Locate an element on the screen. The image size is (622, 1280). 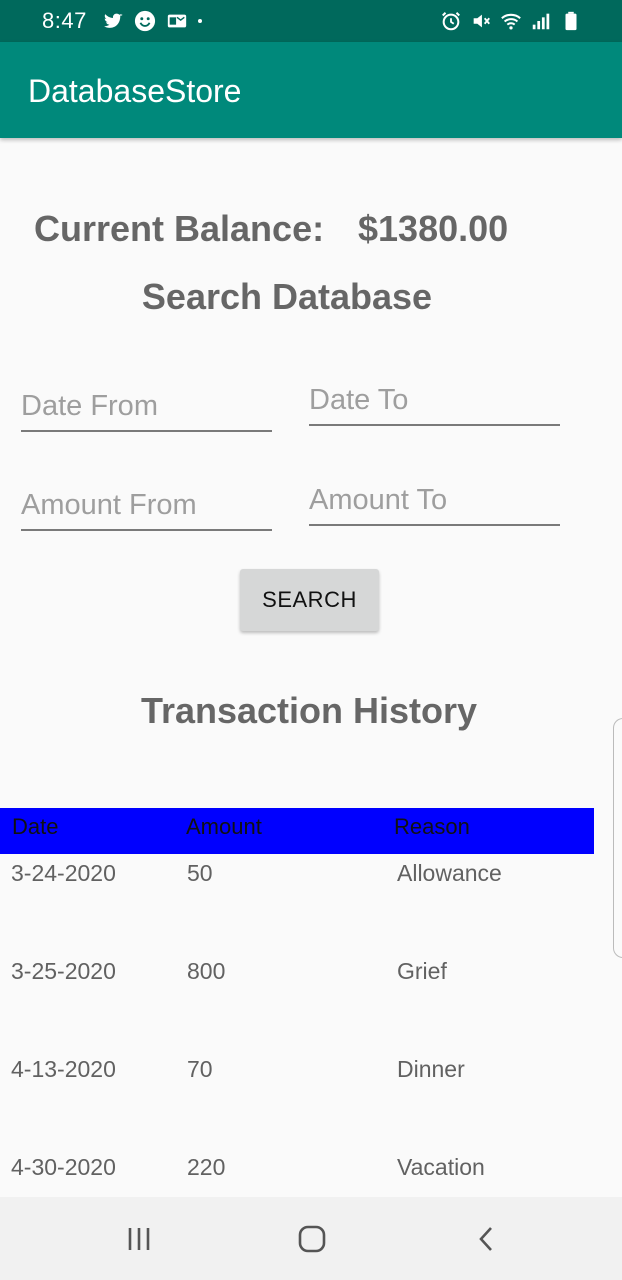
recent-apps-button is located at coordinates (139, 1239).